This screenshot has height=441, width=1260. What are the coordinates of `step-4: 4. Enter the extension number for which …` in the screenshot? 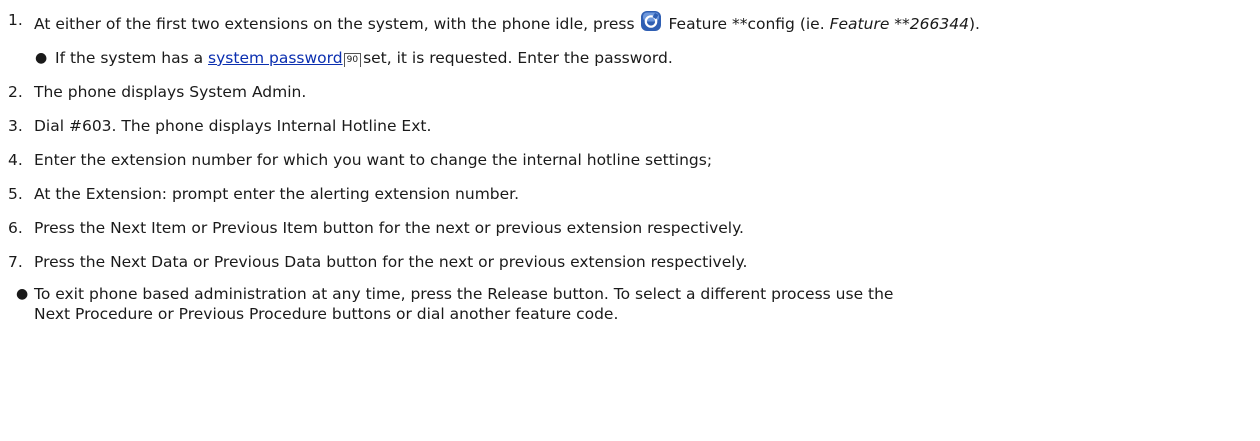 It's located at (634, 160).